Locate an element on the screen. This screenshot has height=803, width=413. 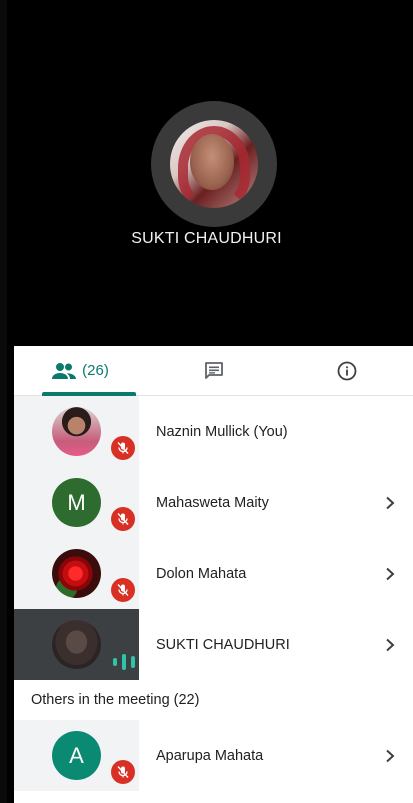
chat-icon is located at coordinates (214, 371).